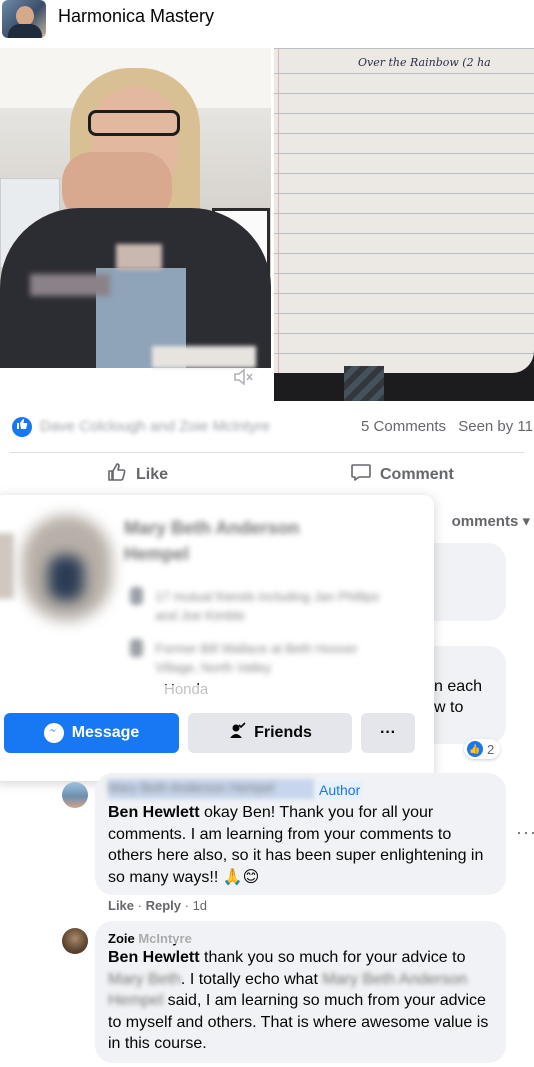  I want to click on friends-button-label: Friends, so click(283, 732).